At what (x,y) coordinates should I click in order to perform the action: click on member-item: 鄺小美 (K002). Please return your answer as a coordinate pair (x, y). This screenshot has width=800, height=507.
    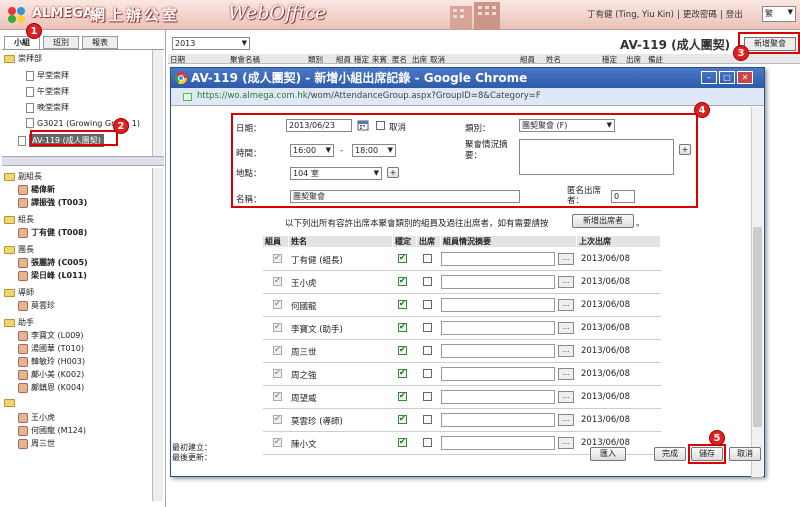
    Looking at the image, I should click on (51, 374).